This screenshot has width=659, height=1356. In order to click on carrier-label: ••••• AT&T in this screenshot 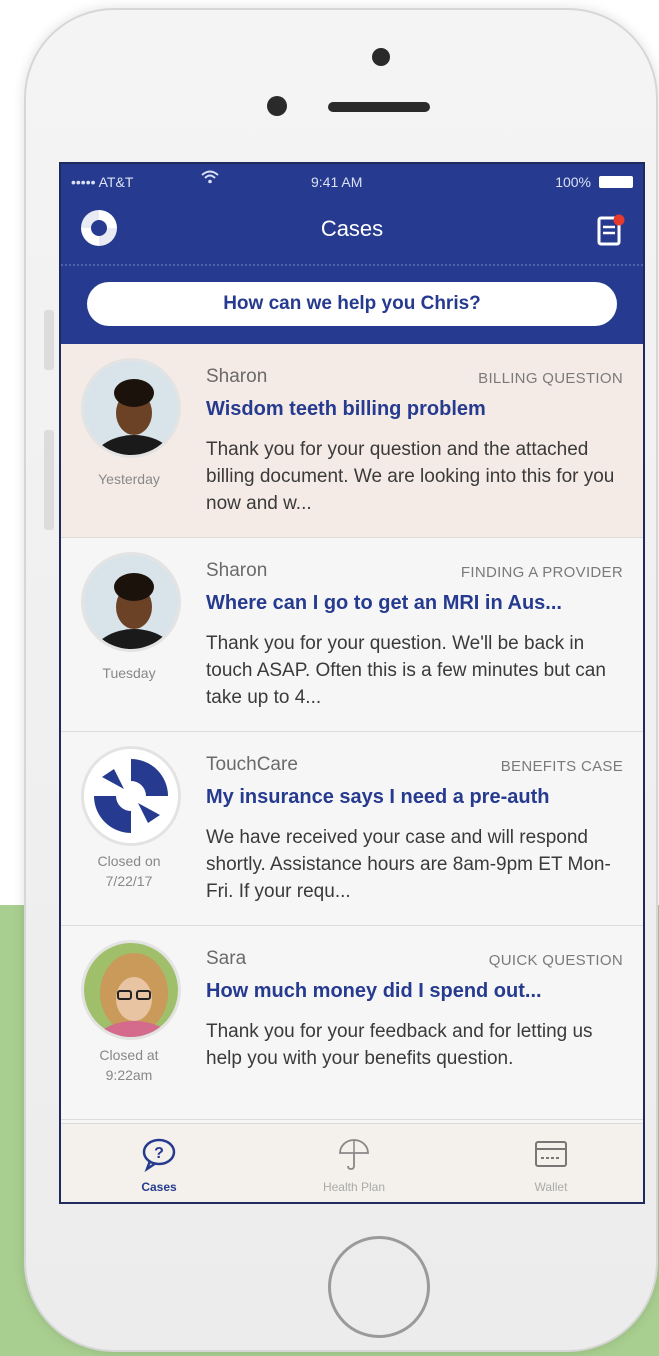, I will do `click(102, 182)`.